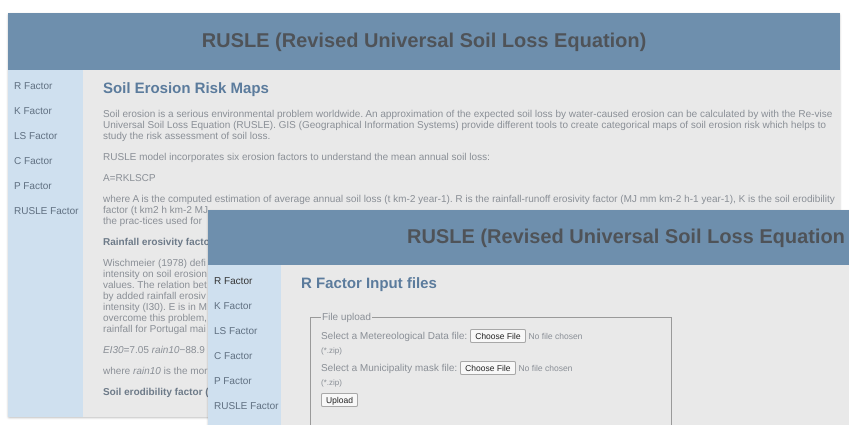  What do you see at coordinates (346, 317) in the screenshot?
I see `group-legend: File upload` at bounding box center [346, 317].